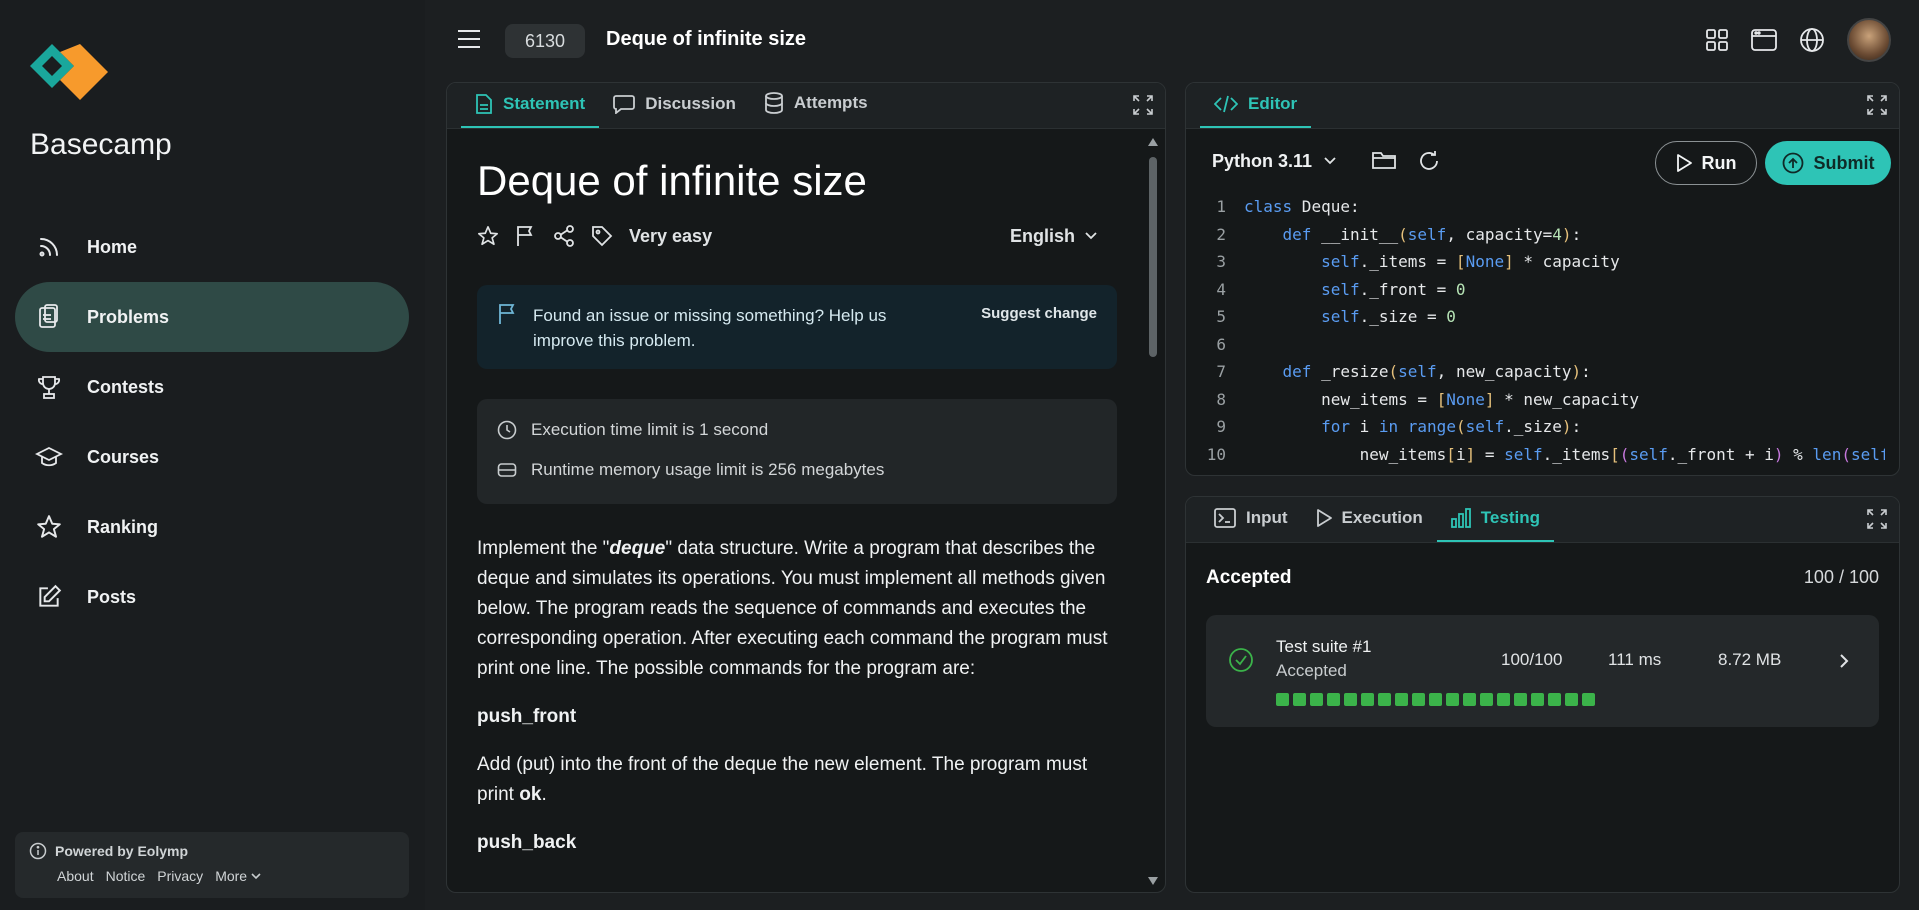  I want to click on verdict: Accepted, so click(1249, 577).